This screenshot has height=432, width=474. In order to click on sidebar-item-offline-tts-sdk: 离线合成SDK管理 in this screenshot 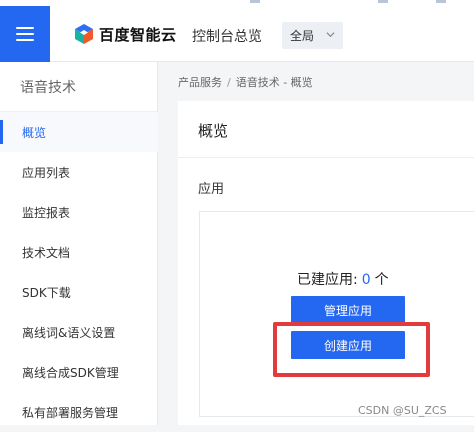, I will do `click(79, 372)`.